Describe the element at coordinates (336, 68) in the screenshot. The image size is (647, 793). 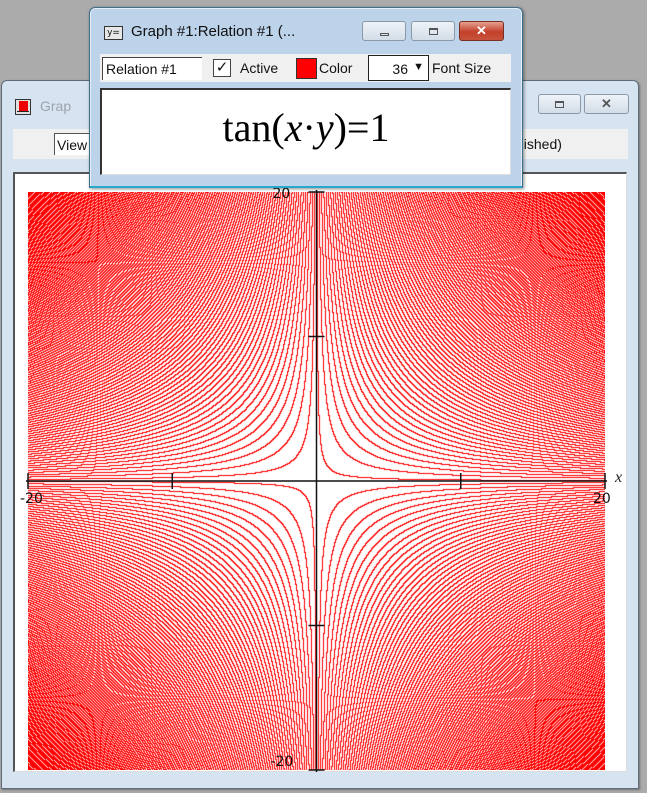
I see `color-label: Color` at that location.